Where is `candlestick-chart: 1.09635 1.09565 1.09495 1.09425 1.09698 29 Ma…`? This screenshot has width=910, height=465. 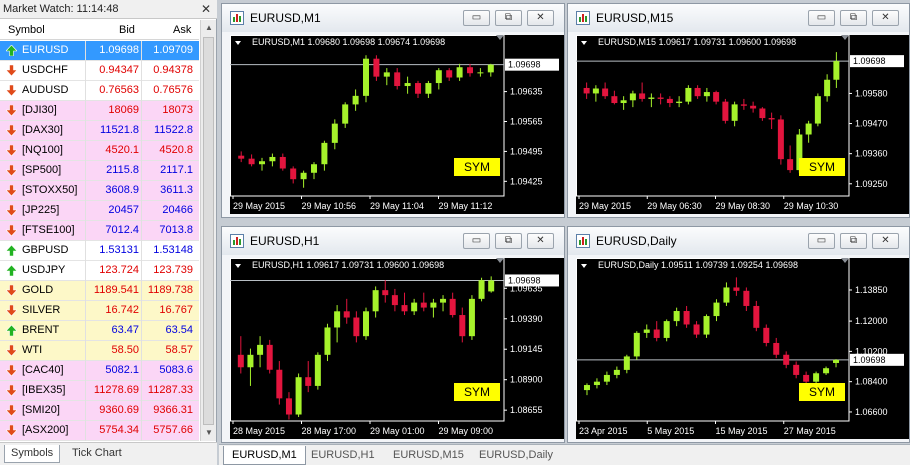 candlestick-chart: 1.09635 1.09565 1.09495 1.09425 1.09698 29 Ma… is located at coordinates (397, 124).